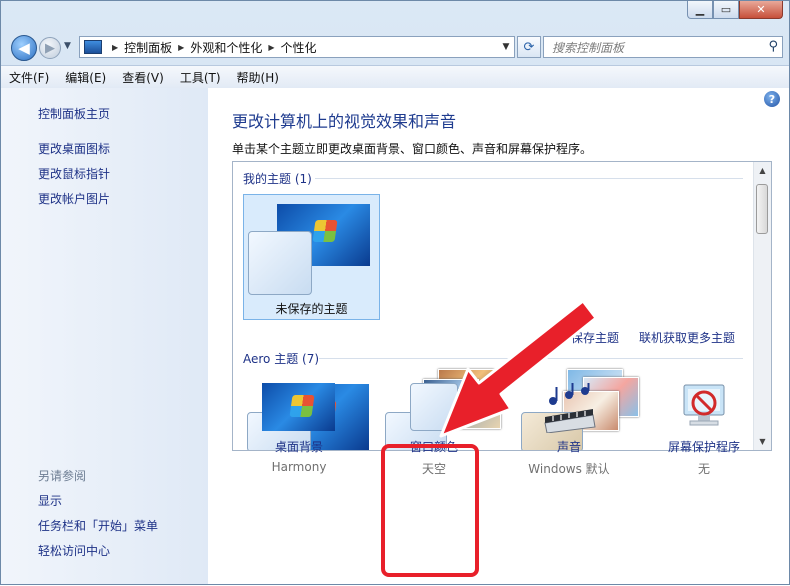 This screenshot has width=790, height=586. I want to click on screensaver-icon, so click(704, 405).